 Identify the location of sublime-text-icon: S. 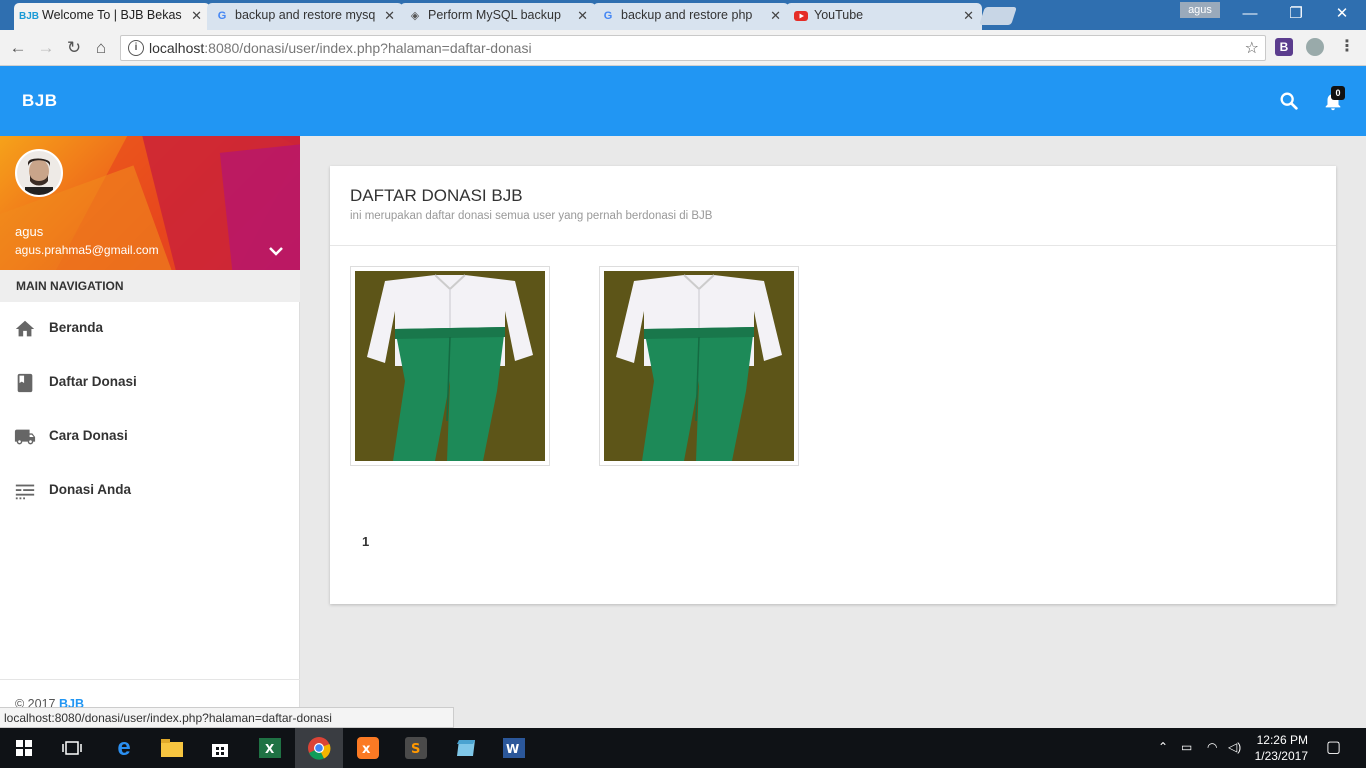
(416, 748).